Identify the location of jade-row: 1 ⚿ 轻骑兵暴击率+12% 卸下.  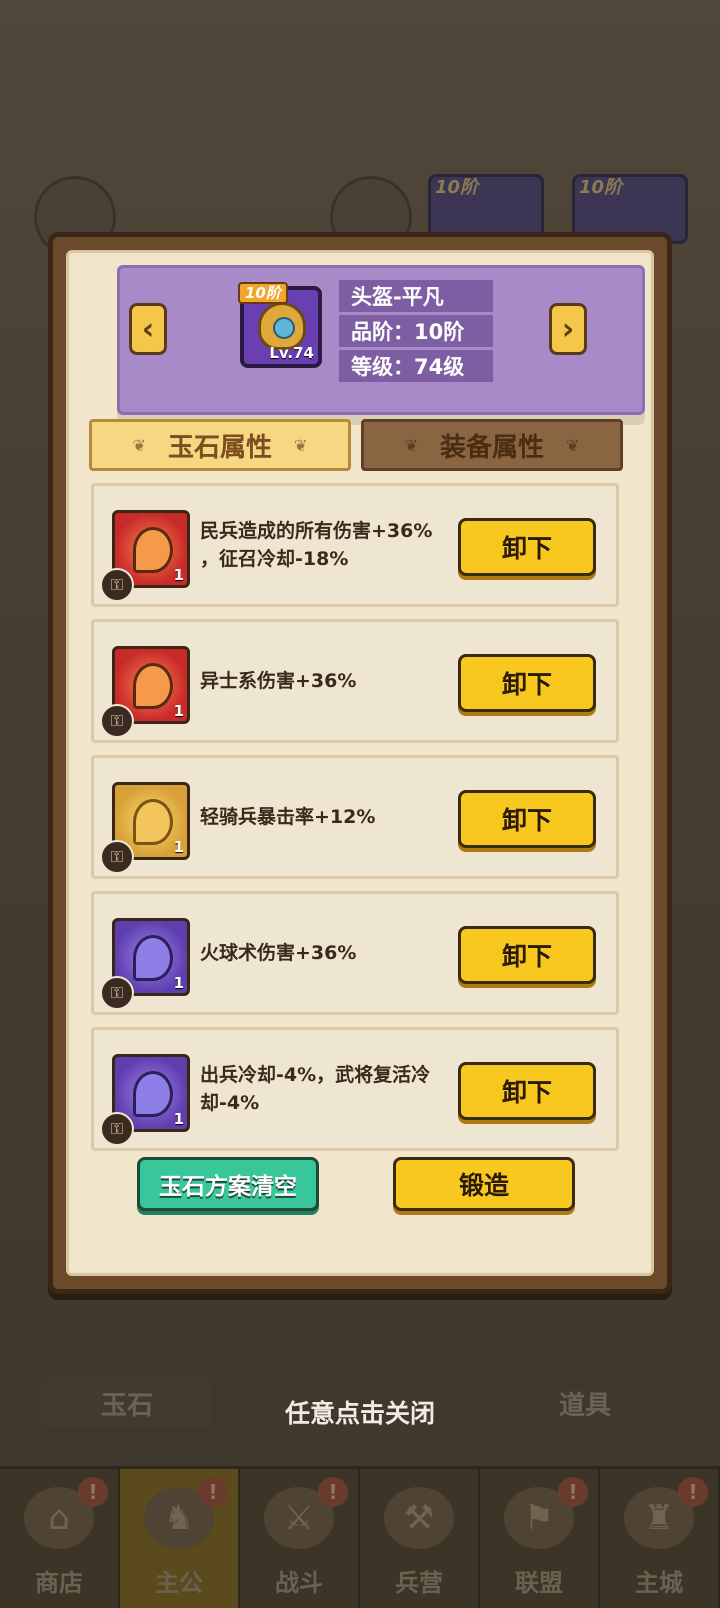
(355, 817).